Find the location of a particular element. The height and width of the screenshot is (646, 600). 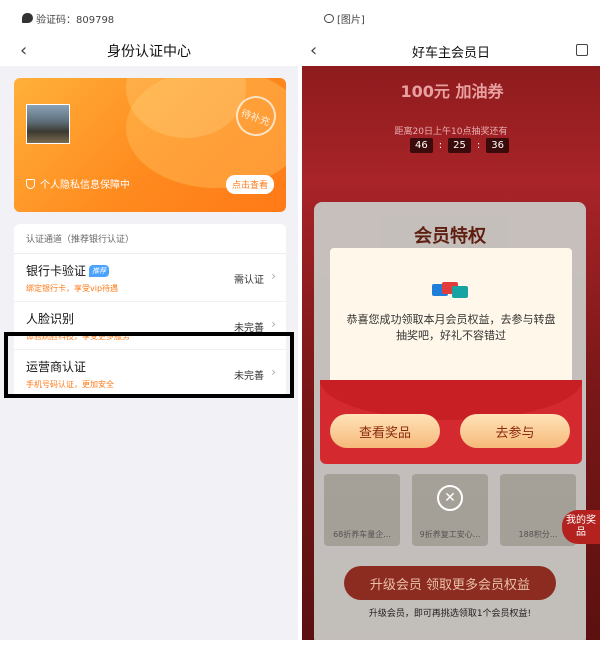

nav-bar: ‹ 好车主会员日 is located at coordinates (451, 51).